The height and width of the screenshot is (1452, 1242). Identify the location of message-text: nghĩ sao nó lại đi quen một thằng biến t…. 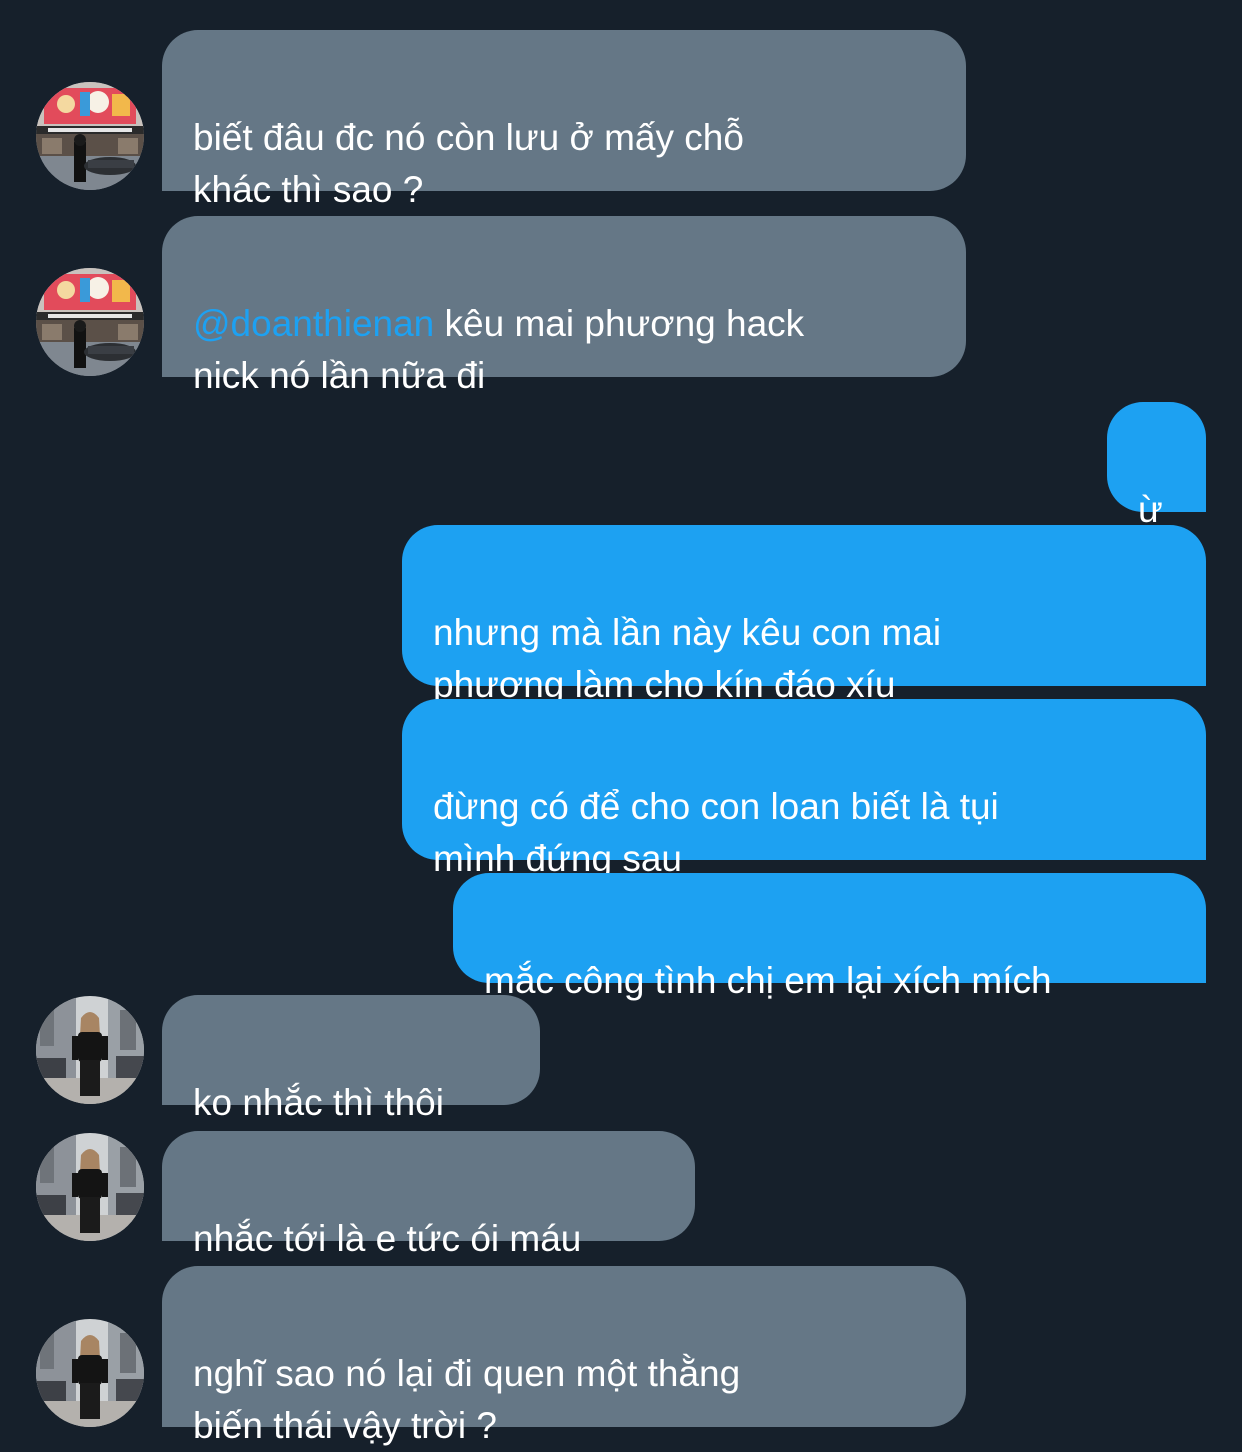
(467, 1399).